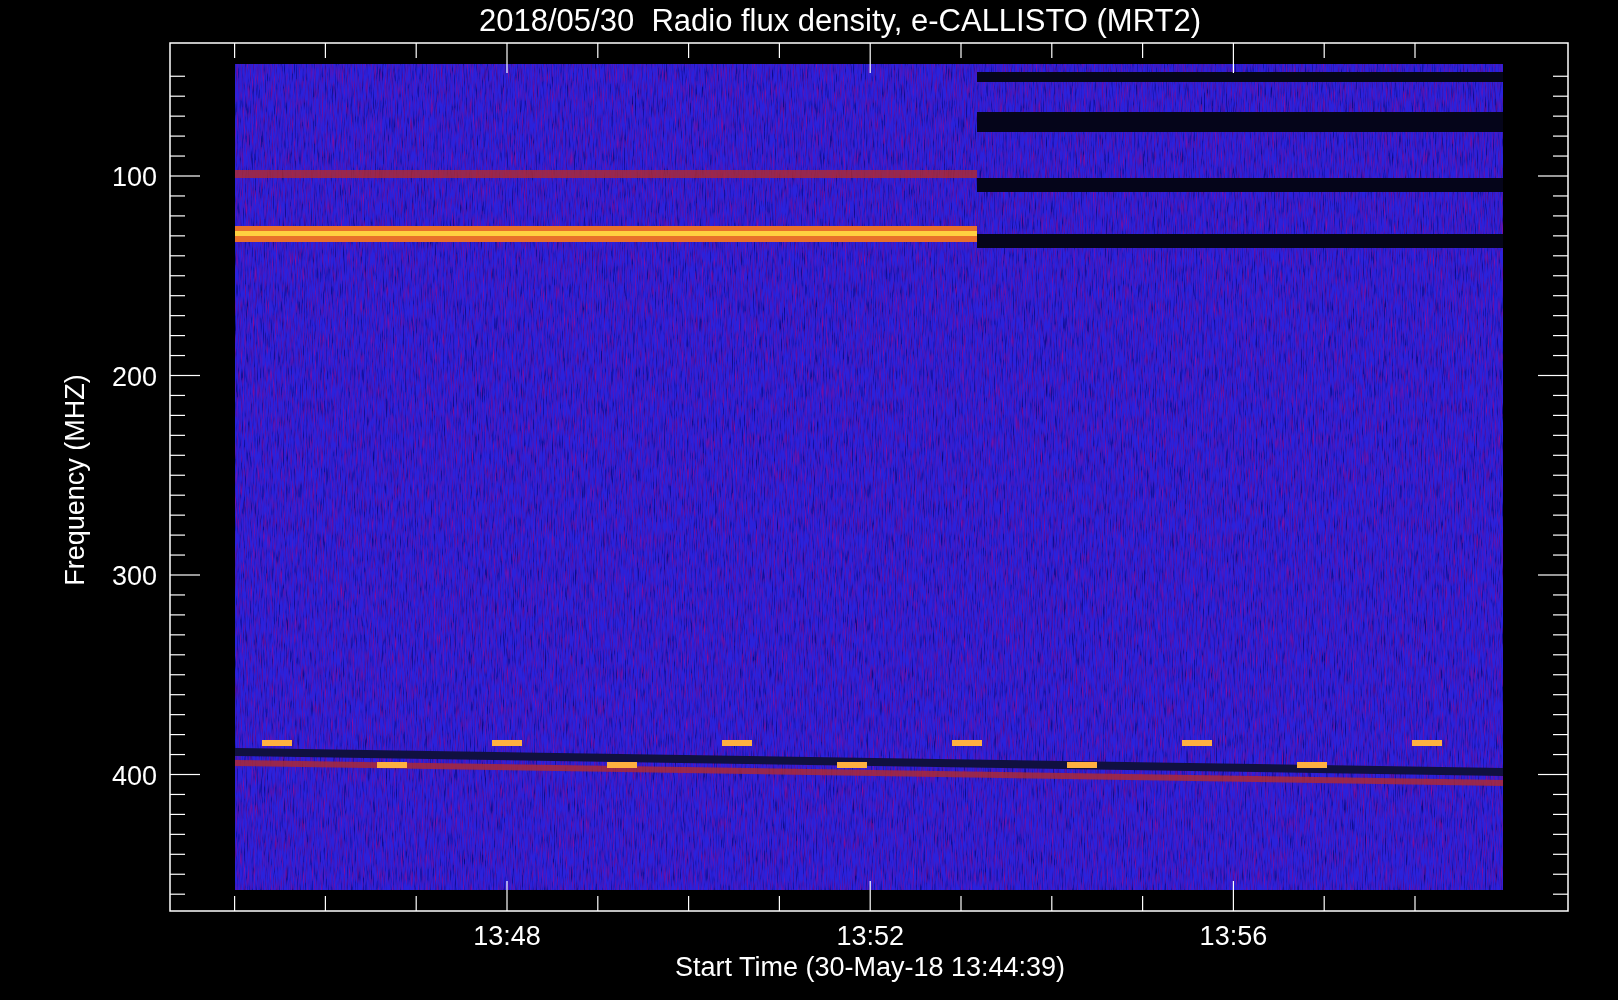 The image size is (1618, 1000). What do you see at coordinates (1233, 936) in the screenshot?
I see `x-tick-label: 13:56` at bounding box center [1233, 936].